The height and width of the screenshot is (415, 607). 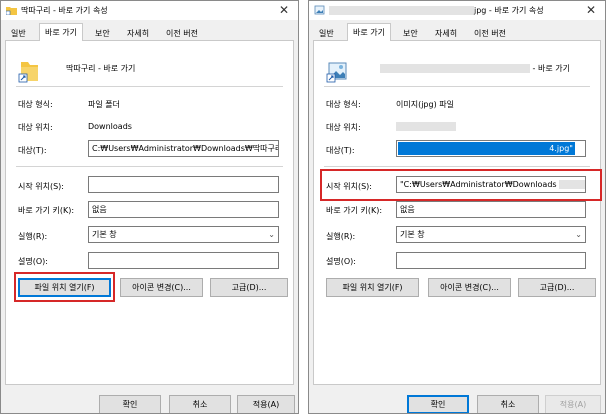 I want to click on target-value-suffix: 4.jpg", so click(x=561, y=148).